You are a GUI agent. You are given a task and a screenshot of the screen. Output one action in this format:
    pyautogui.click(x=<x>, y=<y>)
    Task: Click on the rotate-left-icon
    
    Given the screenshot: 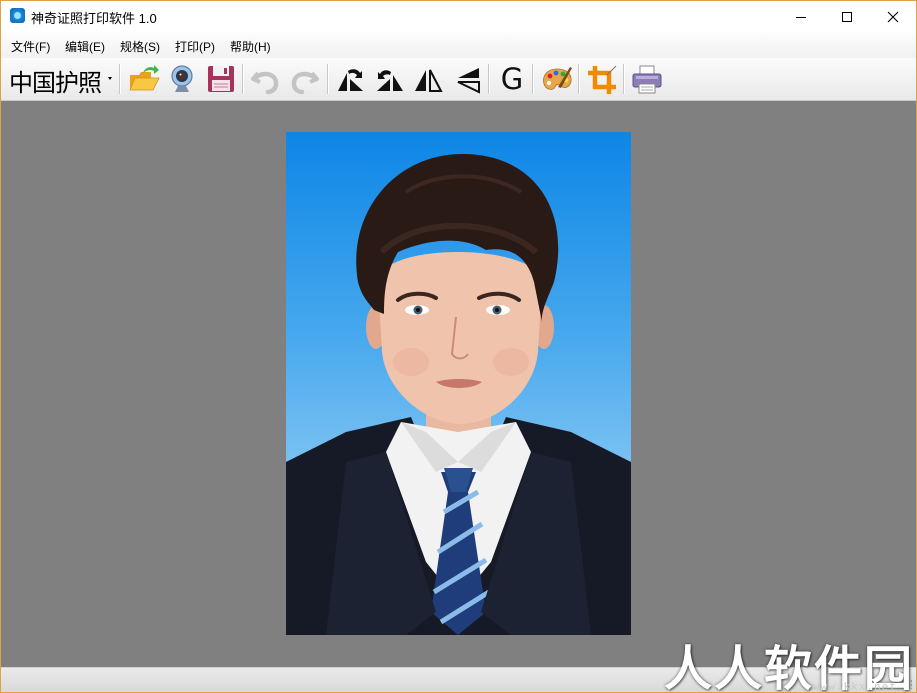 What is the action you would take?
    pyautogui.click(x=350, y=80)
    